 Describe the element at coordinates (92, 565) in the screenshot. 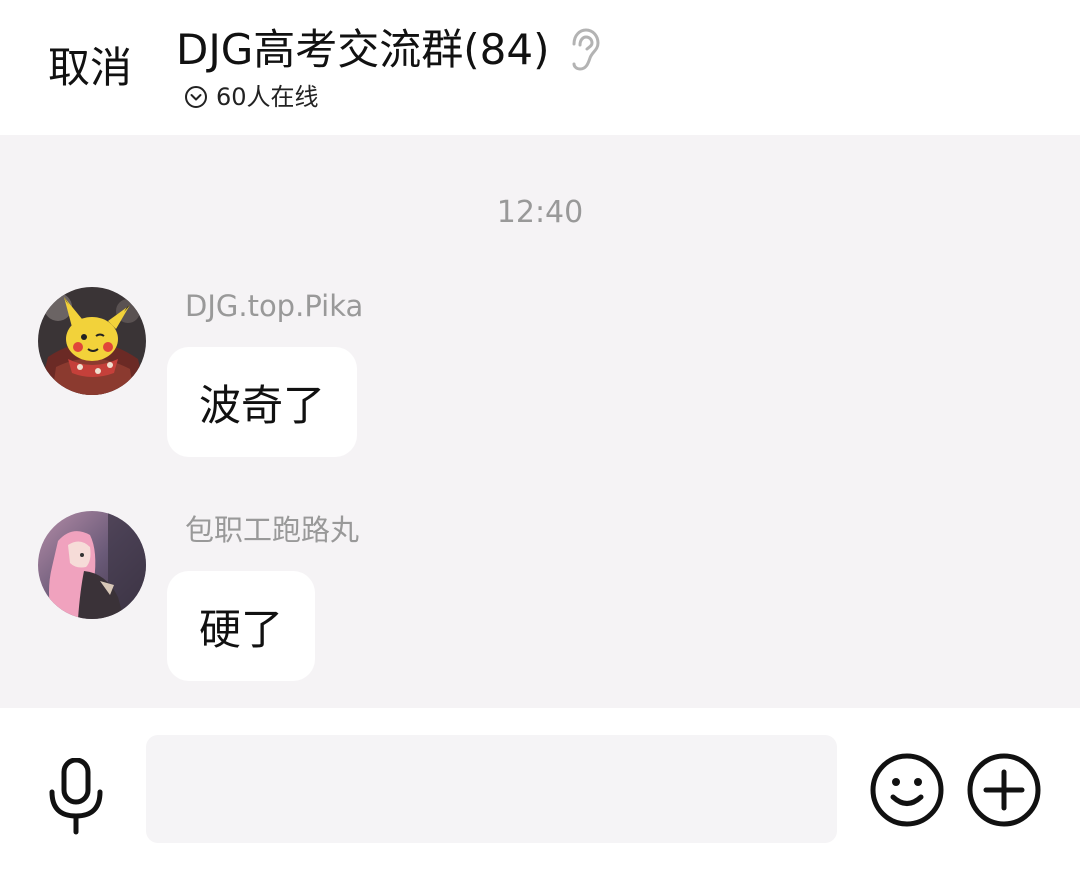

I see `sender-avatar-girl` at that location.